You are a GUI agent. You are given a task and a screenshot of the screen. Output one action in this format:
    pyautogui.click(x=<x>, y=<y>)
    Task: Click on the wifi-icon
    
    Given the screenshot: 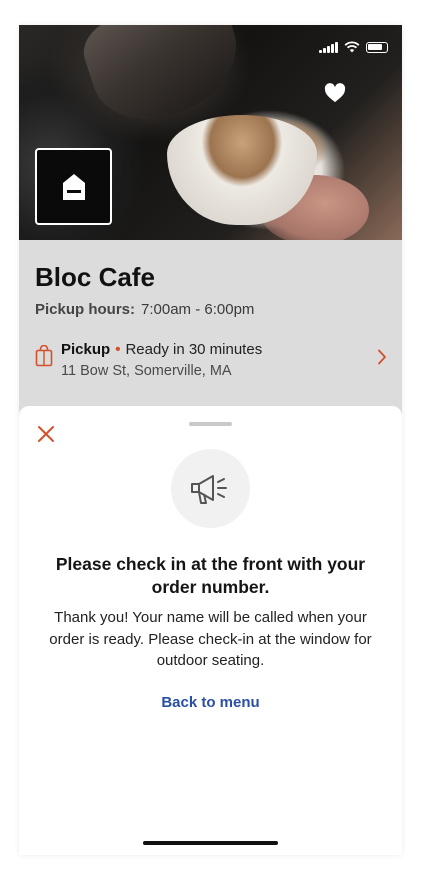 What is the action you would take?
    pyautogui.click(x=352, y=47)
    